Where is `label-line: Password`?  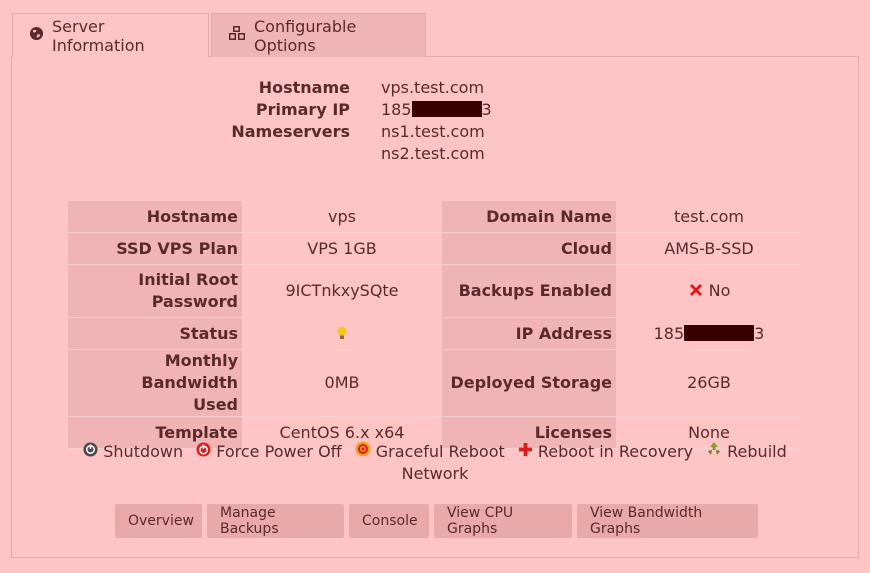 label-line: Password is located at coordinates (194, 301).